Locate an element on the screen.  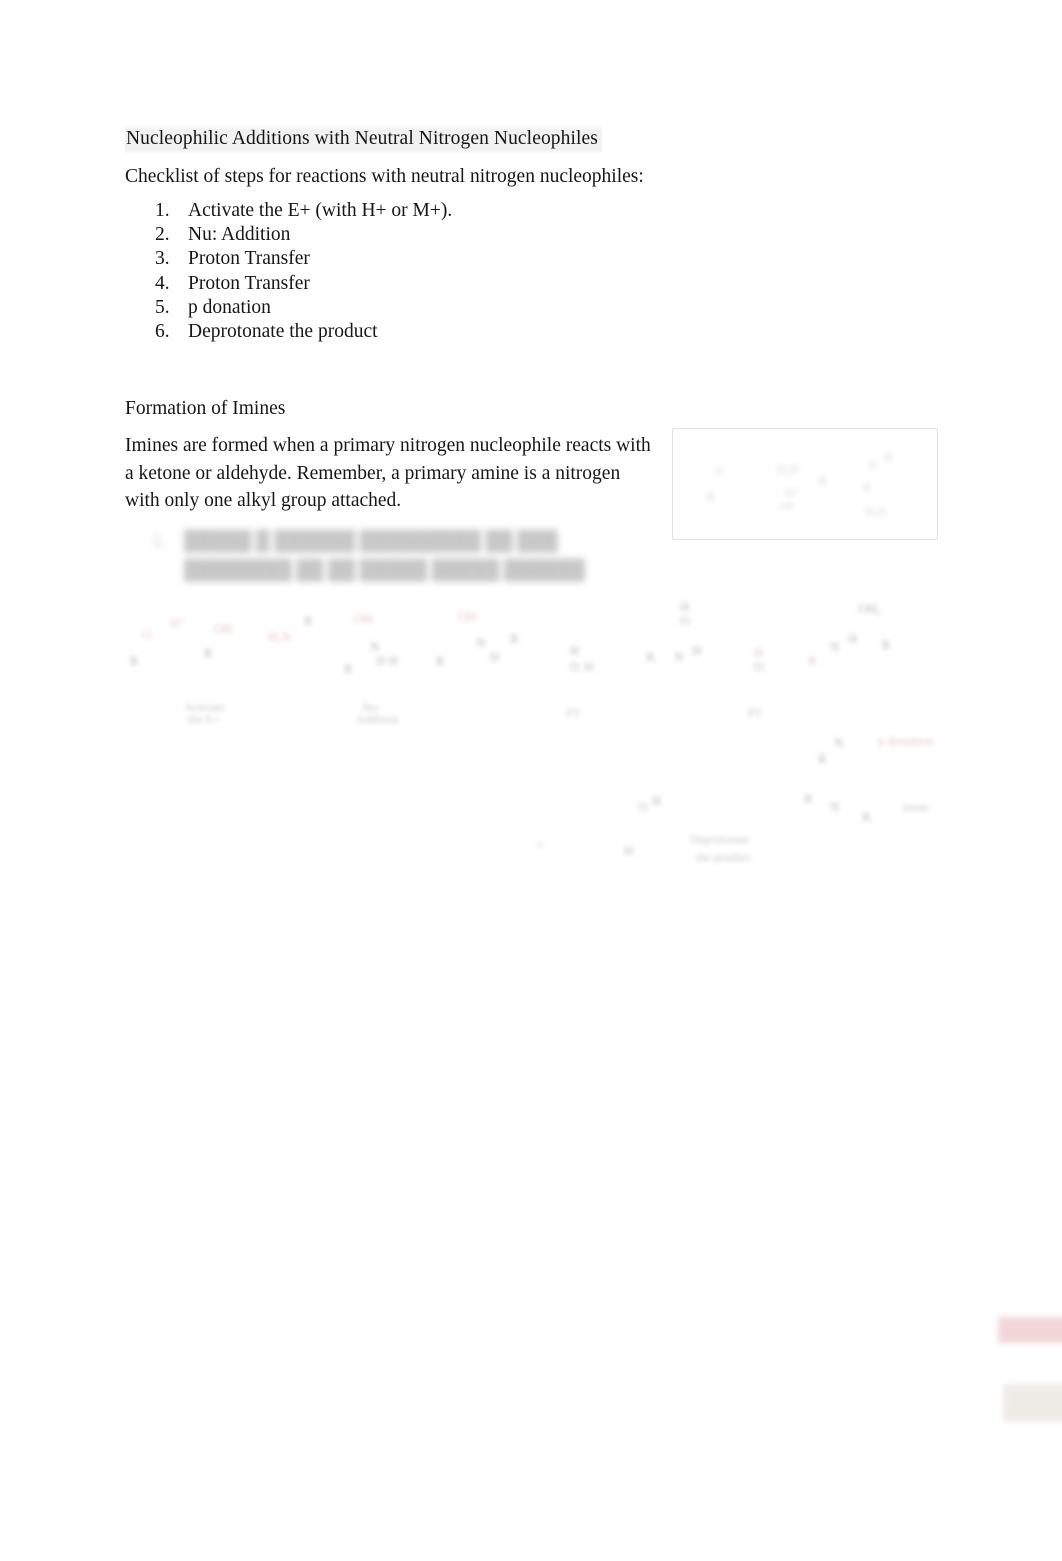
chemical-diagram-box: O R H₂N R H⁺ cat. N R R H₂O is located at coordinates (805, 484).